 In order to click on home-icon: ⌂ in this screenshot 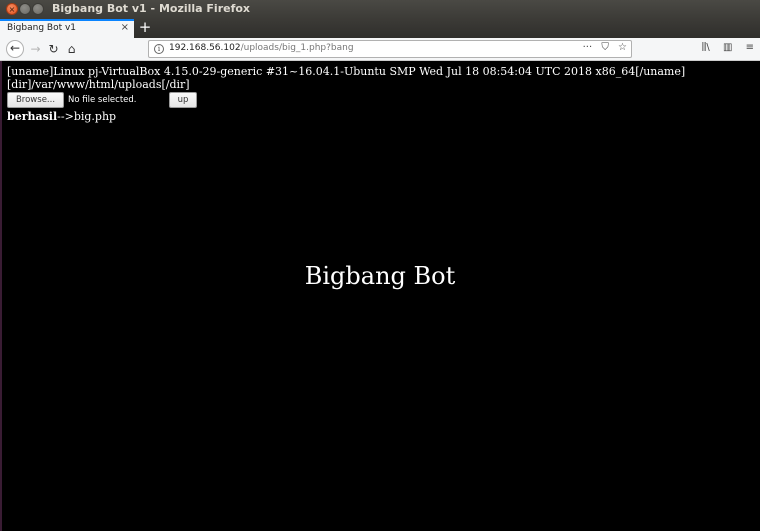, I will do `click(71, 49)`.